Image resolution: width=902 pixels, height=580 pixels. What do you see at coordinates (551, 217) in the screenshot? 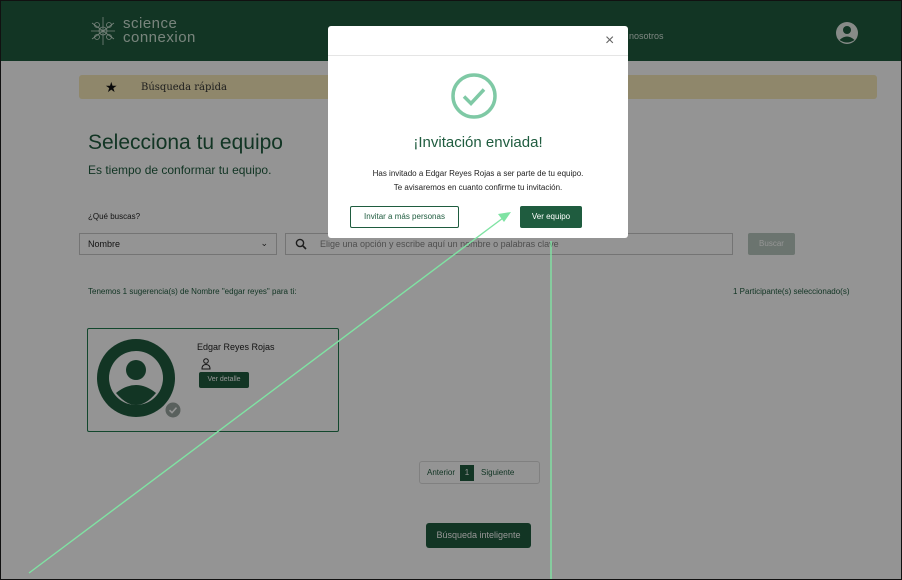
I see `view-team-button: Ver equipo` at bounding box center [551, 217].